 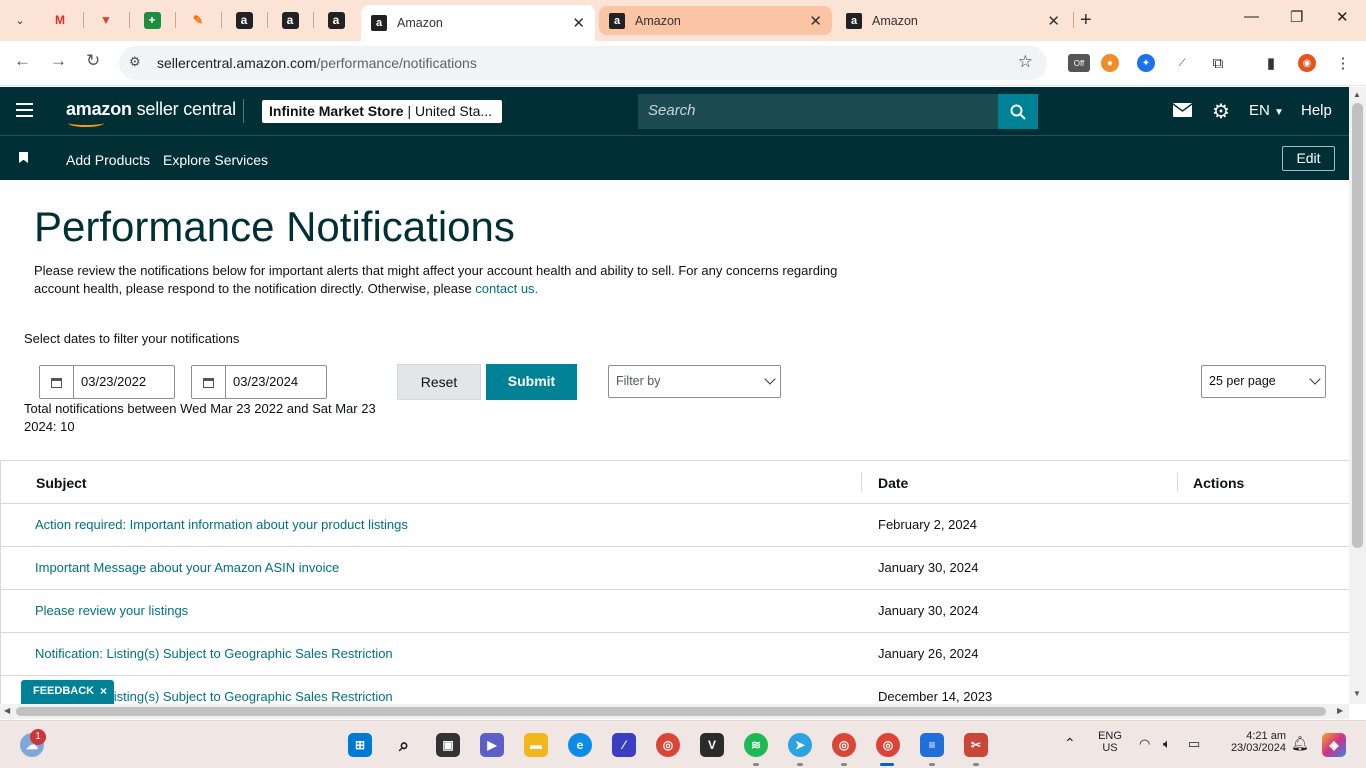 What do you see at coordinates (1342, 17) in the screenshot?
I see `close-window-button: ✕` at bounding box center [1342, 17].